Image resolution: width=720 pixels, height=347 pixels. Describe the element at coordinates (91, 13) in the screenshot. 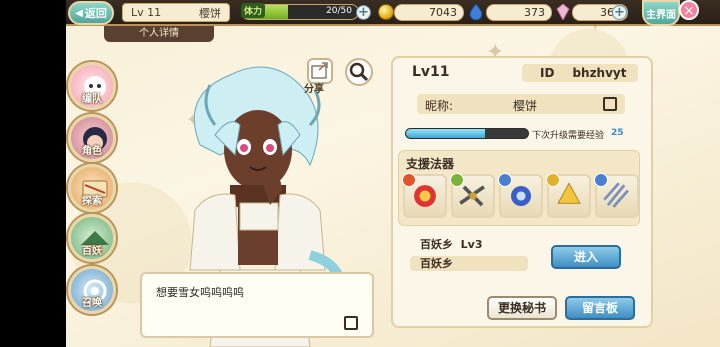

I see `back-button: ◀ 返回` at that location.